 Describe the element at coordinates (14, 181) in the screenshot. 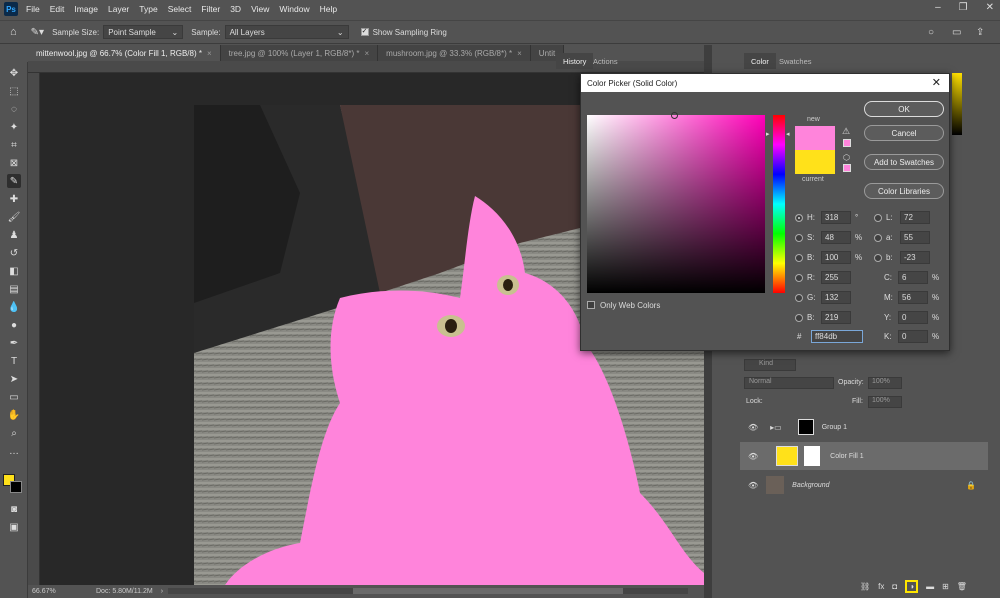

I see `eyedropper-tool-icon: ✎` at that location.